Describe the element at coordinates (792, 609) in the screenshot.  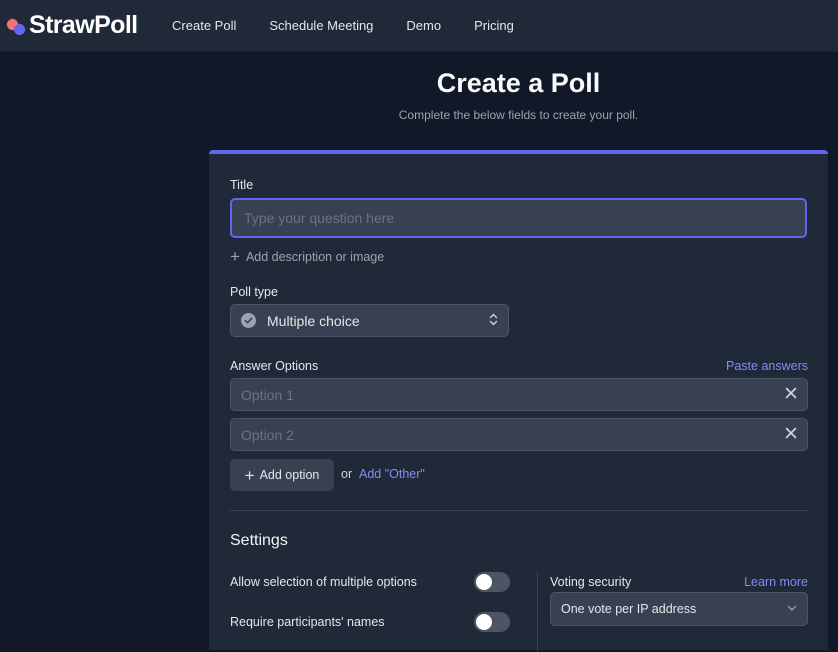
I see `chevron-down-icon` at that location.